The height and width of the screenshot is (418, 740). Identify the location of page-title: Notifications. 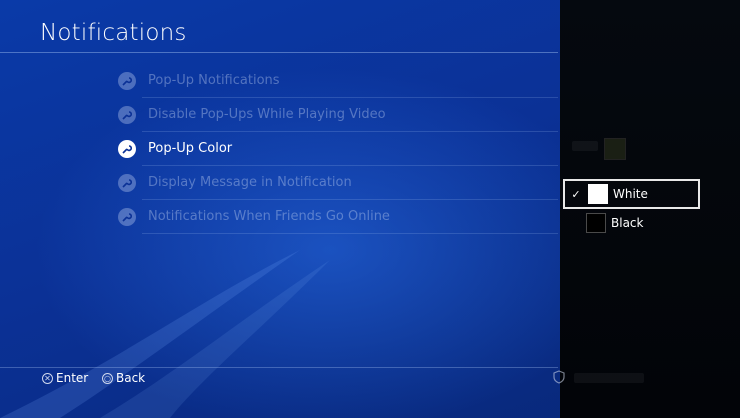
(113, 33).